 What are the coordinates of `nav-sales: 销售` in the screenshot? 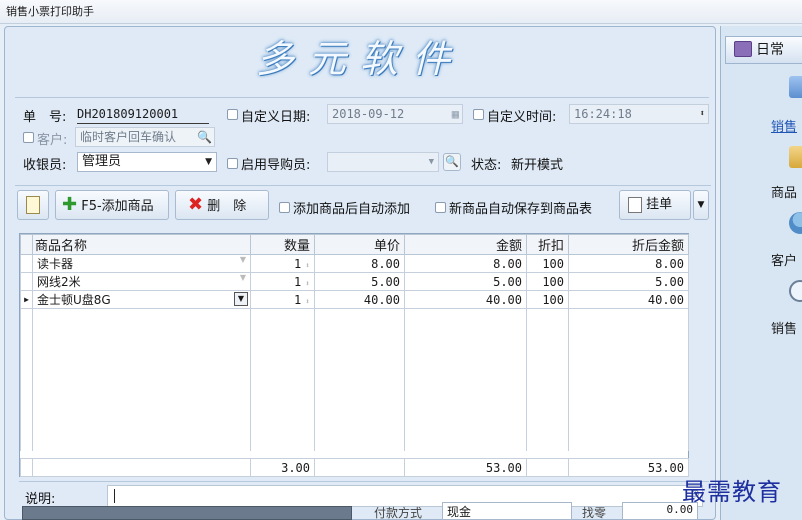 It's located at (784, 125).